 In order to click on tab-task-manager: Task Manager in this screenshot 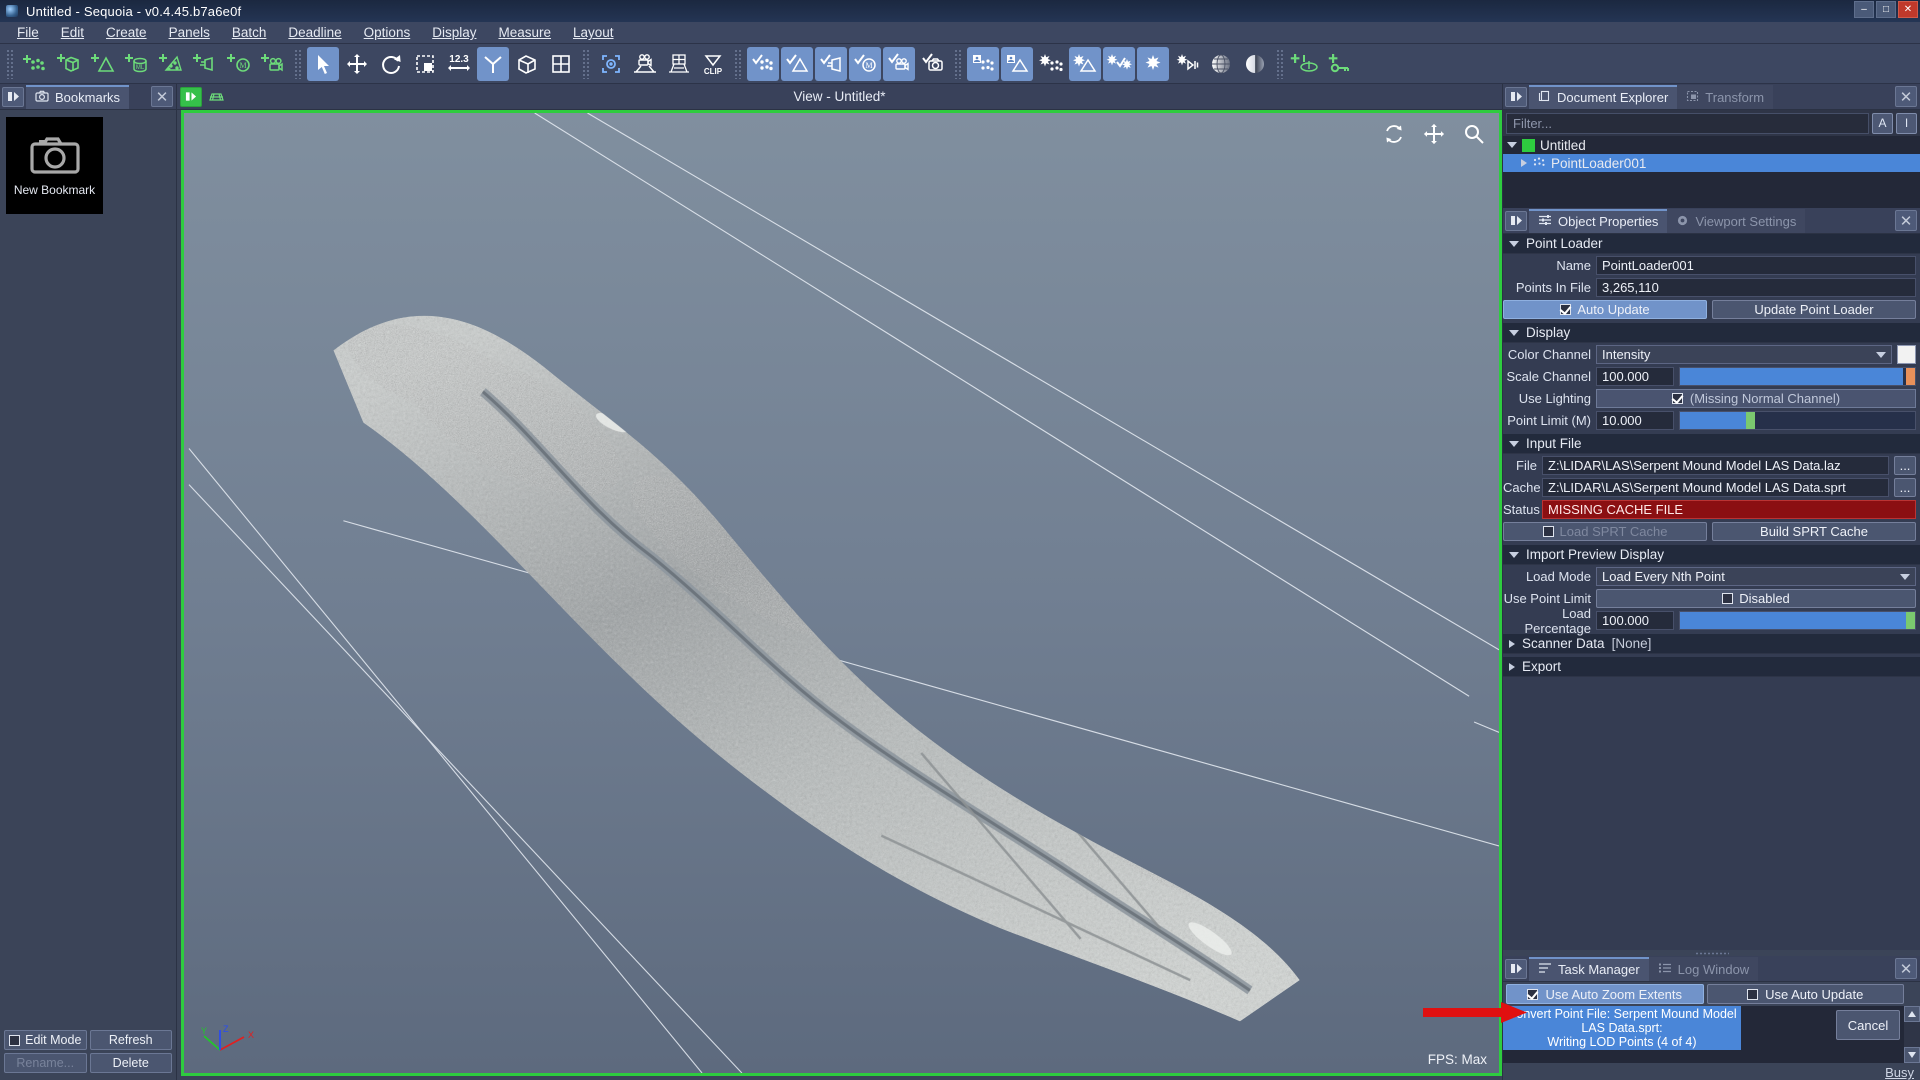, I will do `click(1589, 968)`.